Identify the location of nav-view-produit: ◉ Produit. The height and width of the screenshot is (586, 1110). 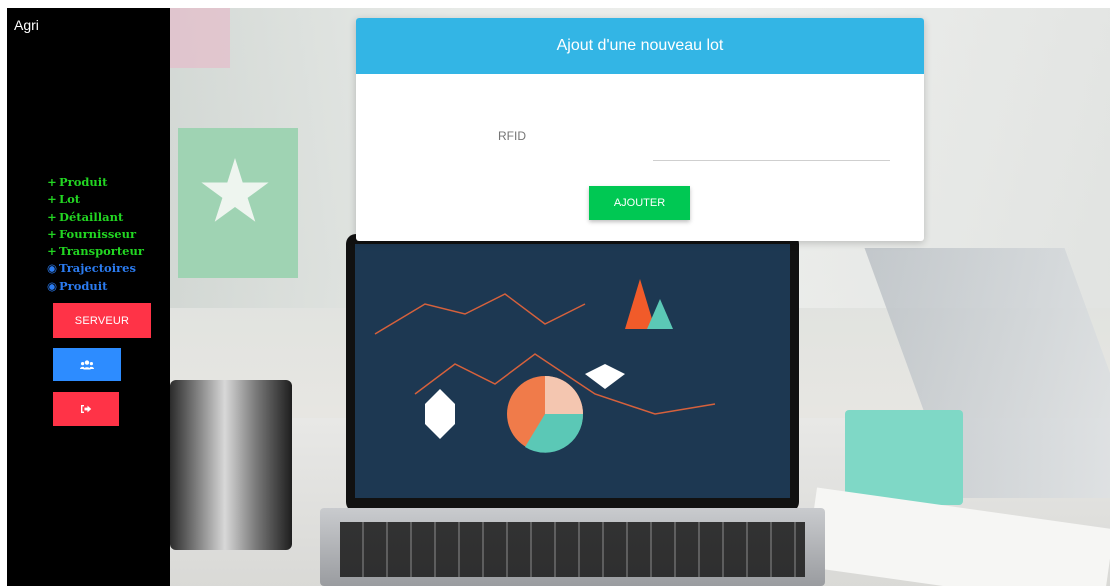
(95, 286).